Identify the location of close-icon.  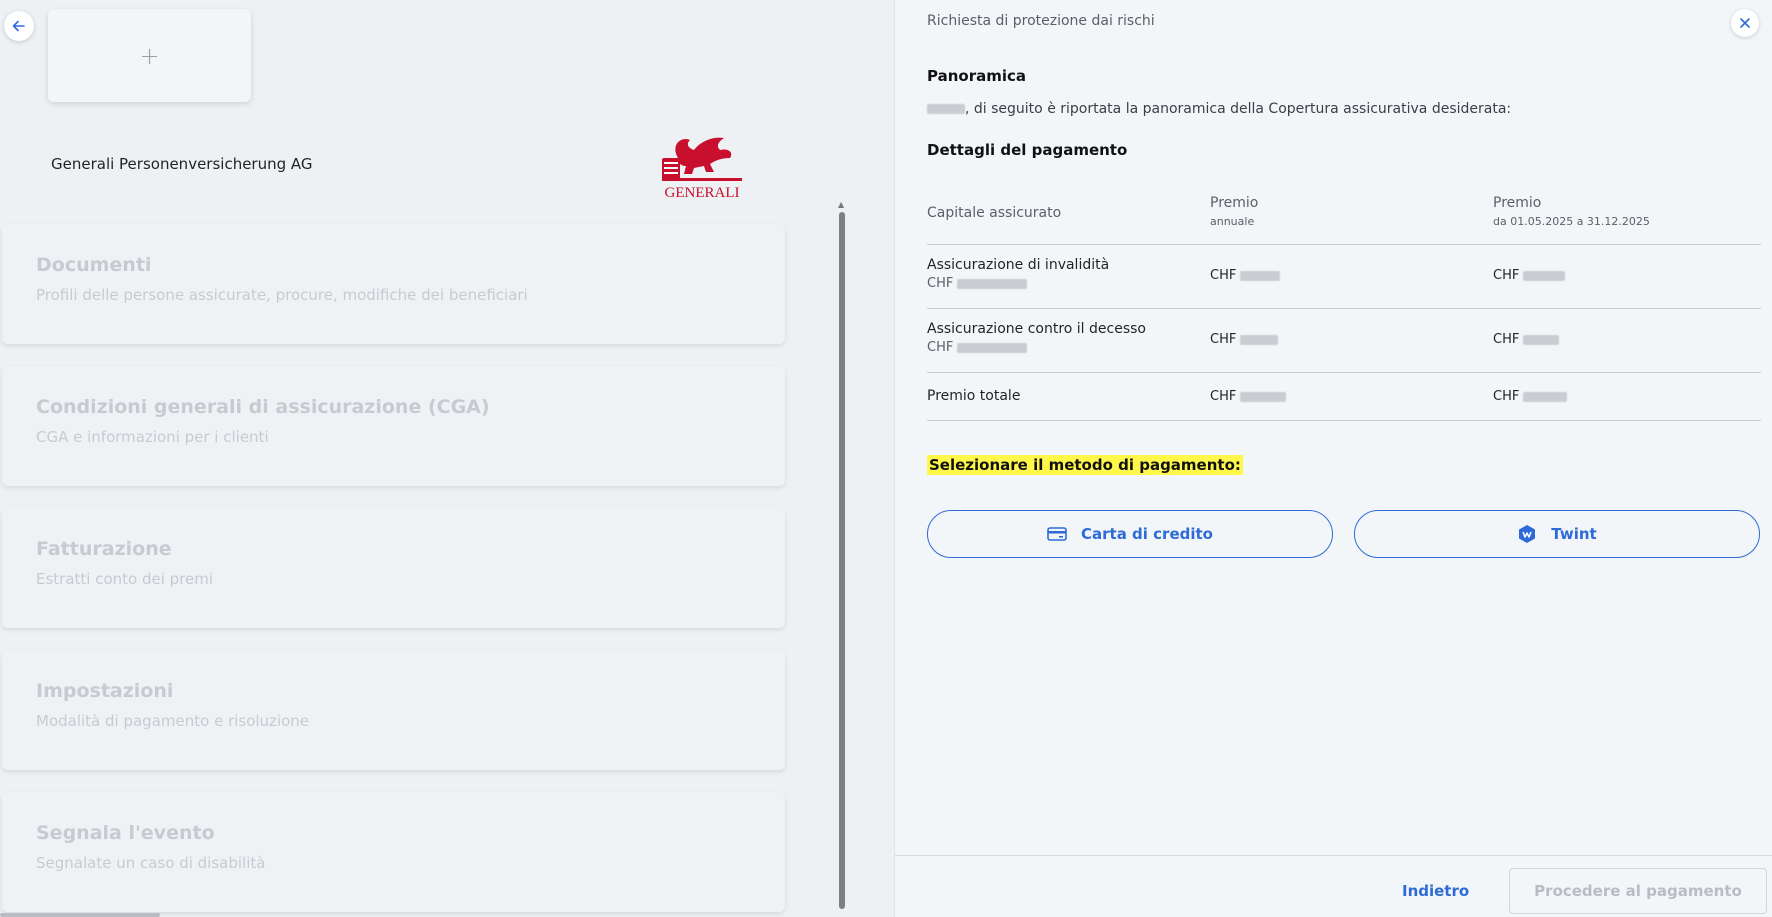
(1745, 23).